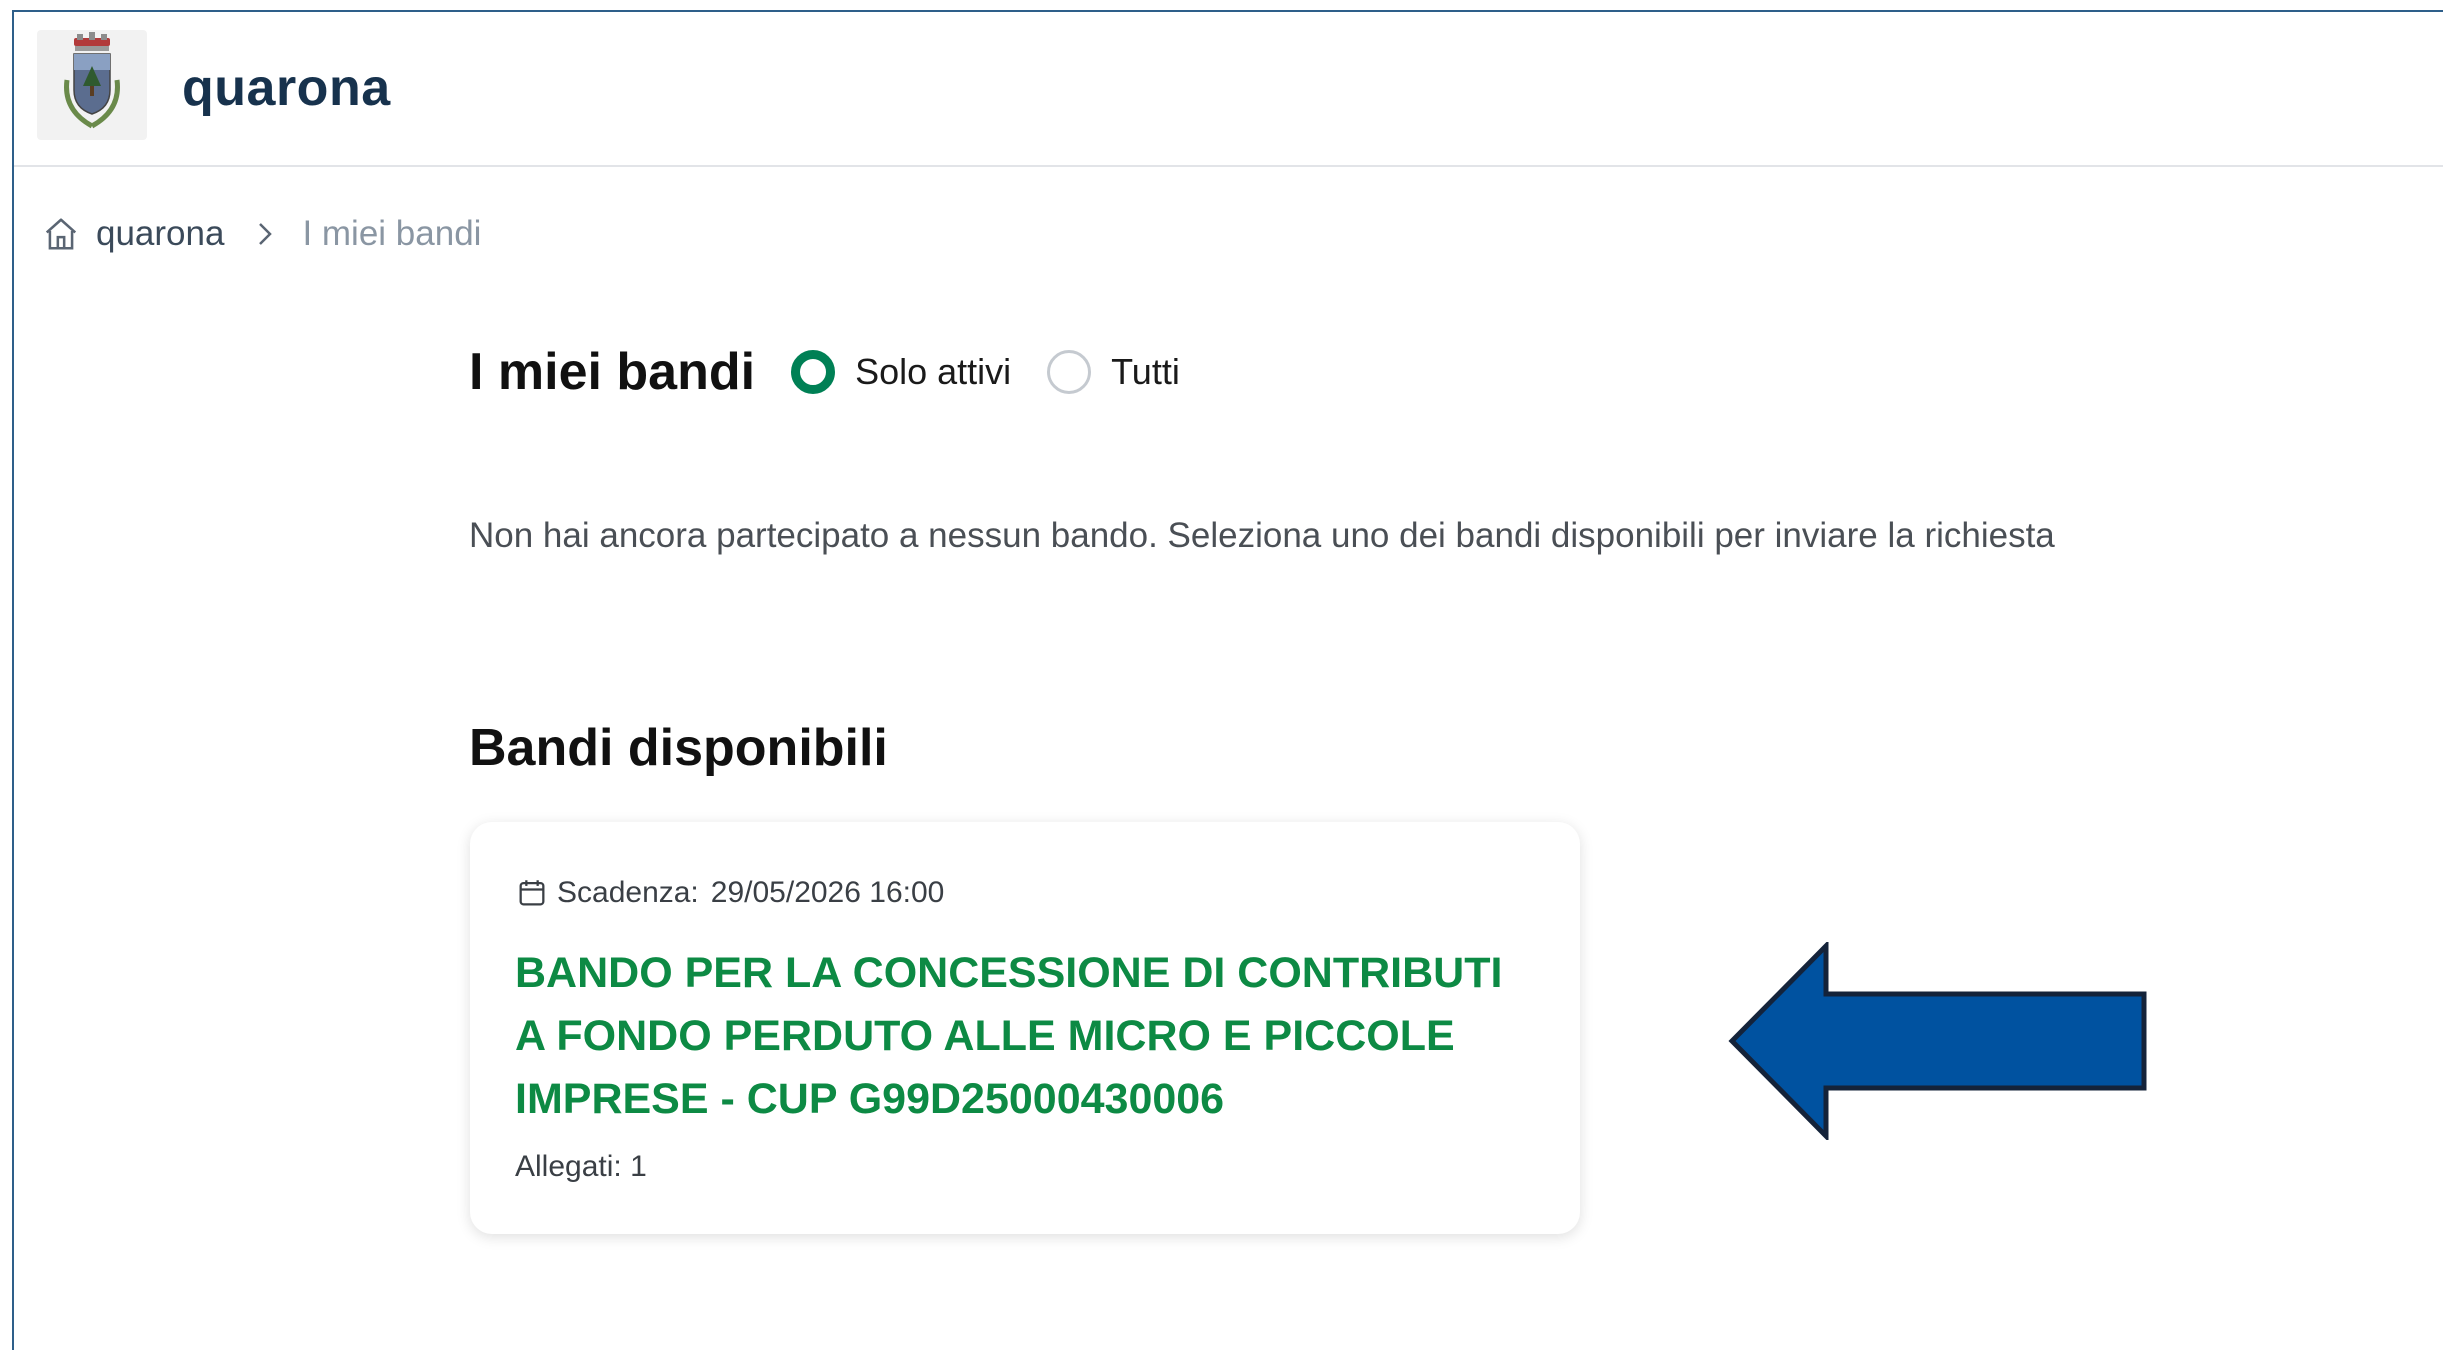 This screenshot has width=2443, height=1350. I want to click on available-calls-title: Bandi disponibili, so click(678, 748).